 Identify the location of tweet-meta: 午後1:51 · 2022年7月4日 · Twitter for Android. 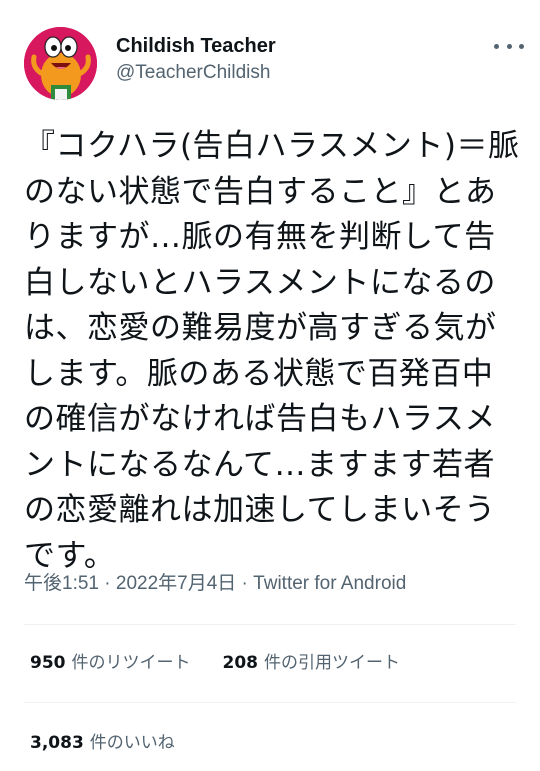
(215, 584).